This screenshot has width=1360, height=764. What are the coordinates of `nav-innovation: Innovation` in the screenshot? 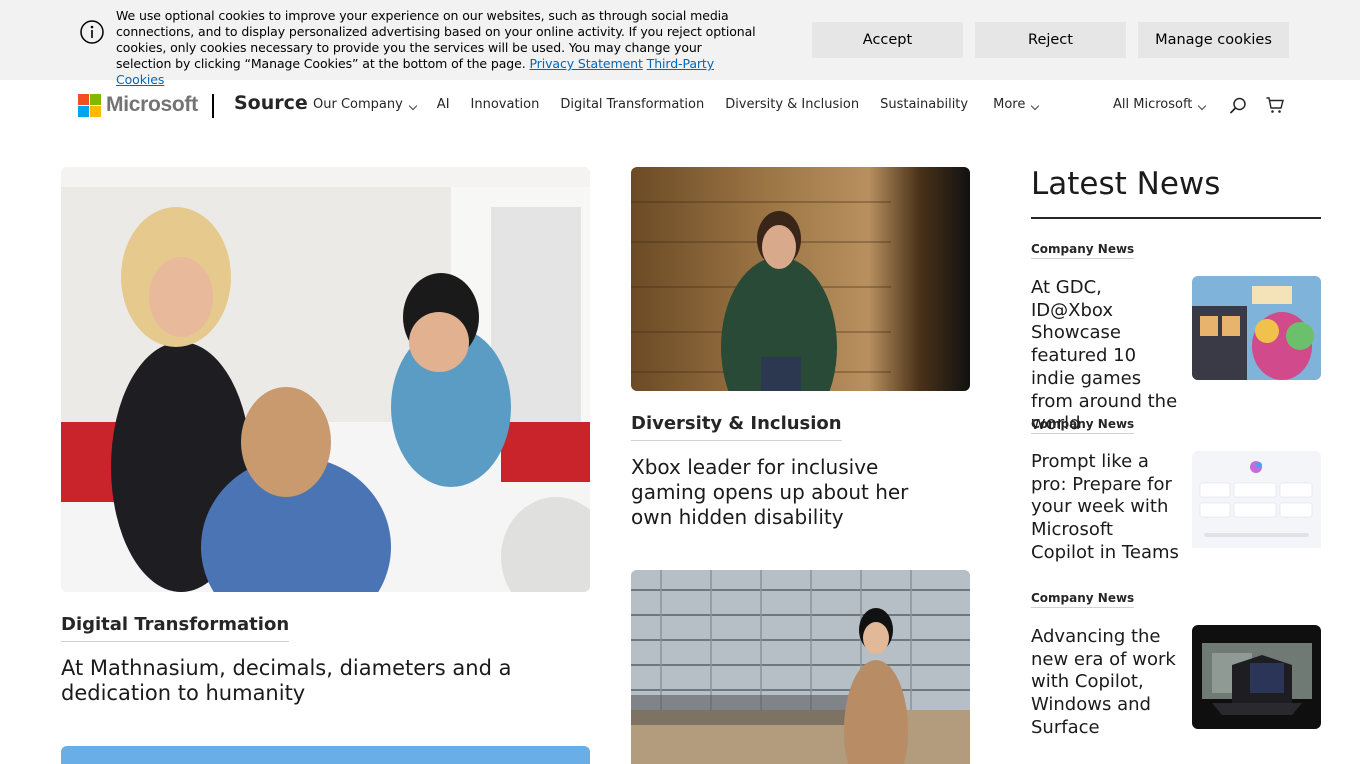 It's located at (505, 104).